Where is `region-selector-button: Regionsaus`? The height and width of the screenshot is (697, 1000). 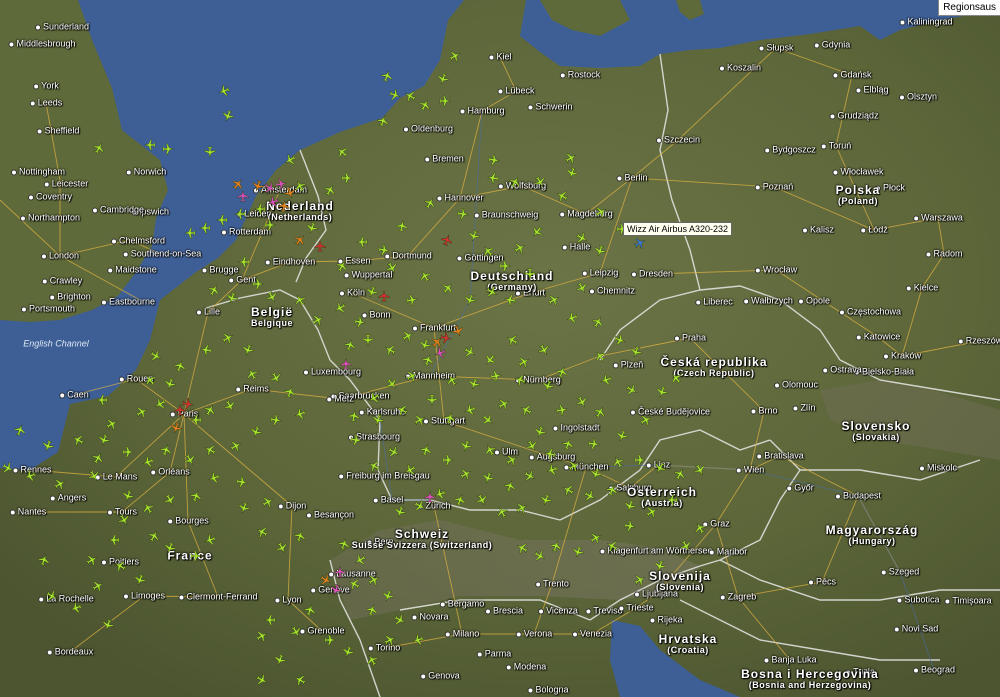 region-selector-button: Regionsaus is located at coordinates (969, 8).